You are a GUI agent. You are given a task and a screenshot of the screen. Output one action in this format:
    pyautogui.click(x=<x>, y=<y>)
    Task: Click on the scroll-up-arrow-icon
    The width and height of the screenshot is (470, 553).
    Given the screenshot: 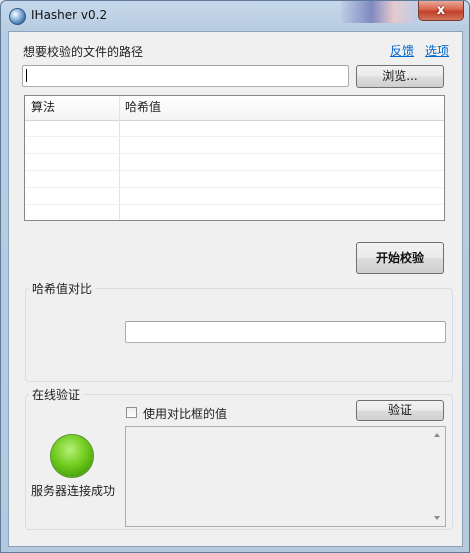 What is the action you would take?
    pyautogui.click(x=437, y=435)
    